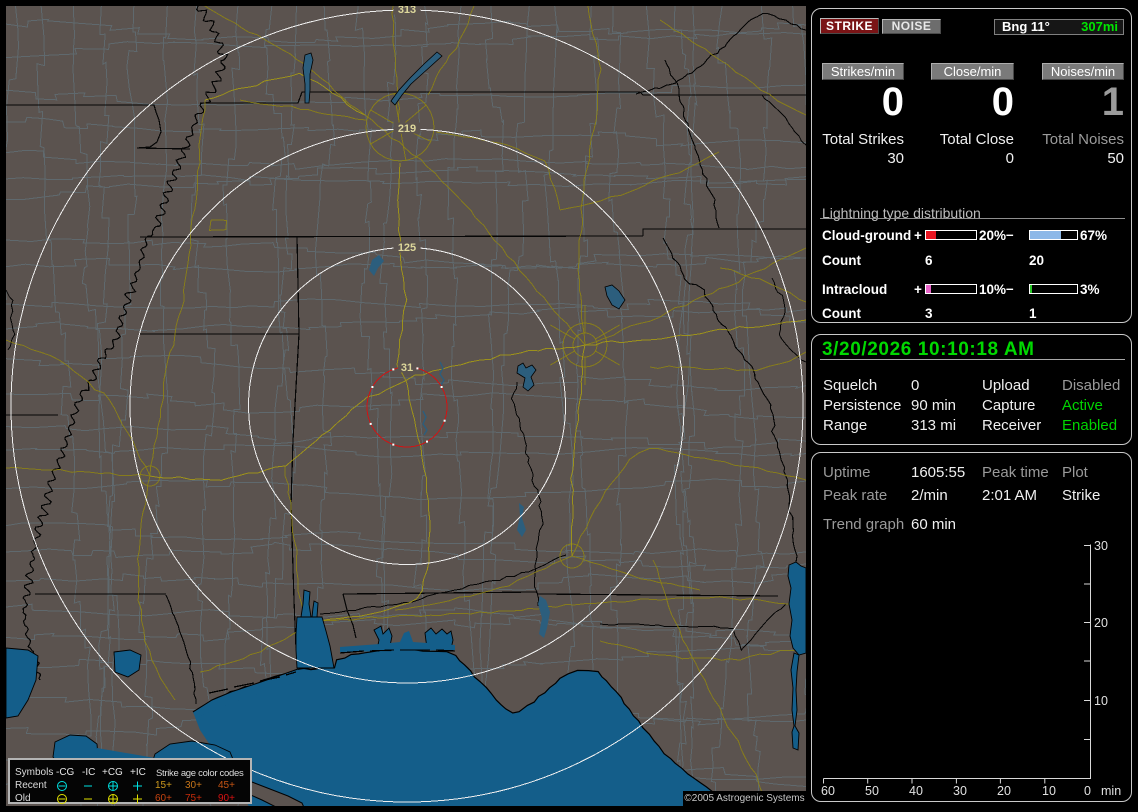 This screenshot has width=1138, height=812. What do you see at coordinates (872, 791) in the screenshot?
I see `svg-text: 50` at bounding box center [872, 791].